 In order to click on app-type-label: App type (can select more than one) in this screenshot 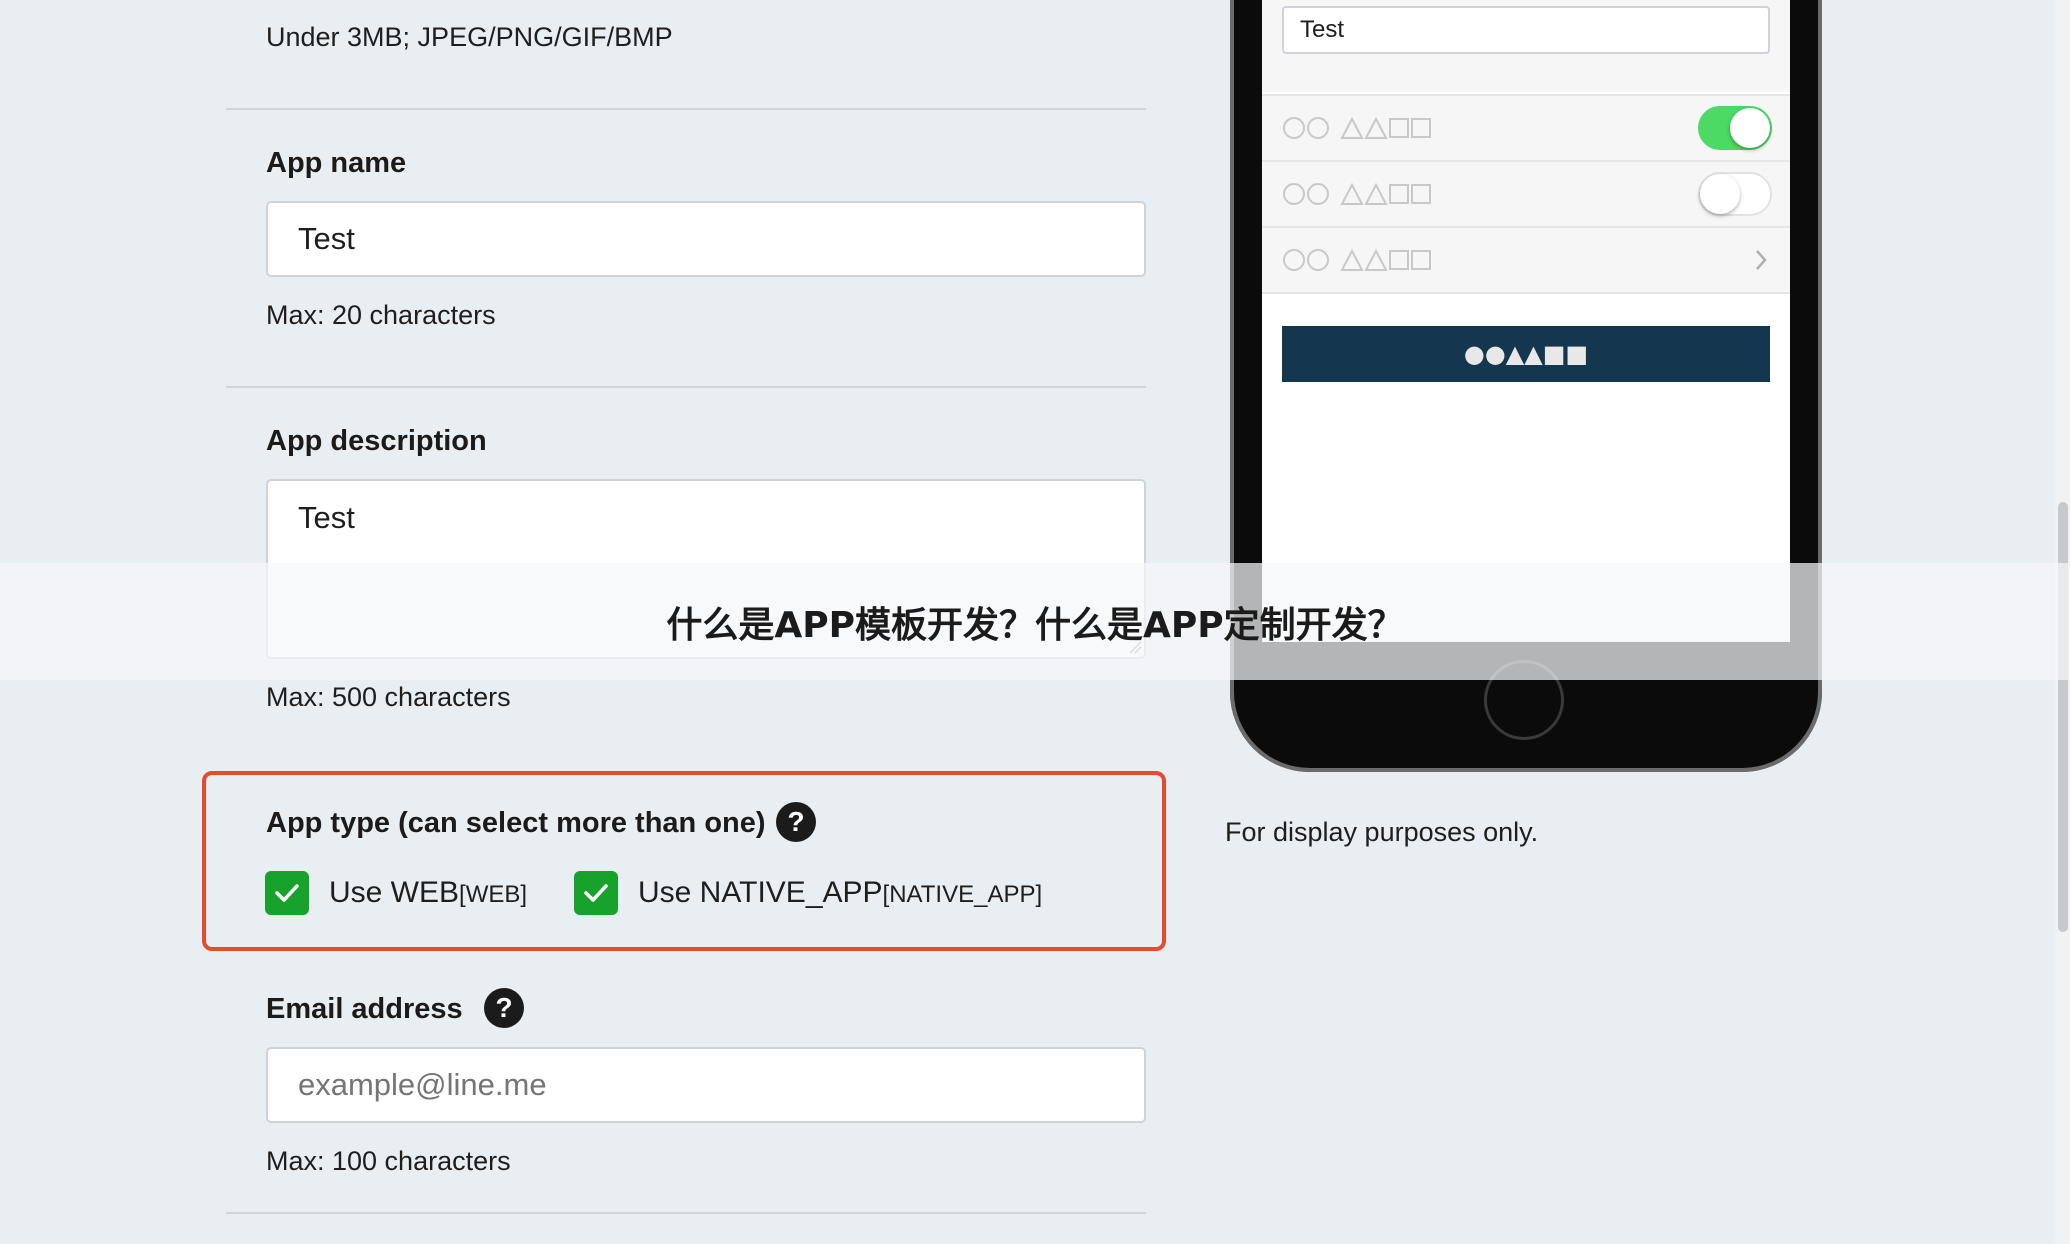, I will do `click(516, 823)`.